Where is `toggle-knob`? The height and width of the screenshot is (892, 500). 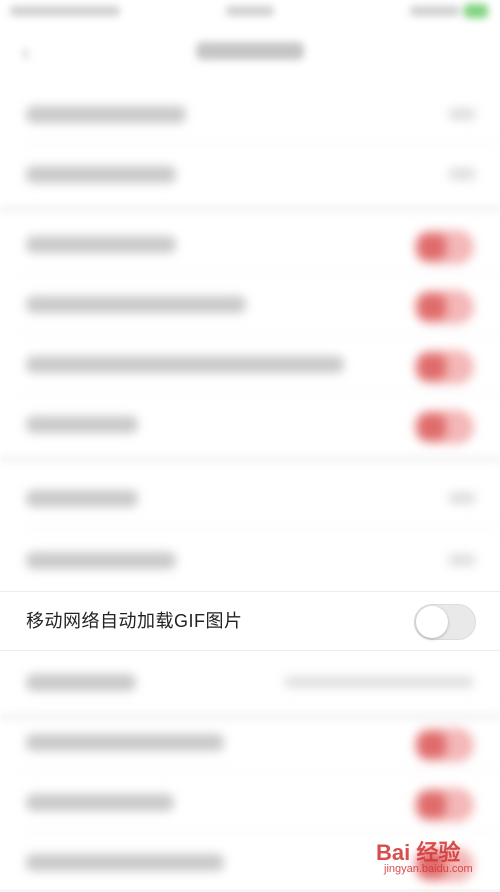
toggle-knob is located at coordinates (432, 622).